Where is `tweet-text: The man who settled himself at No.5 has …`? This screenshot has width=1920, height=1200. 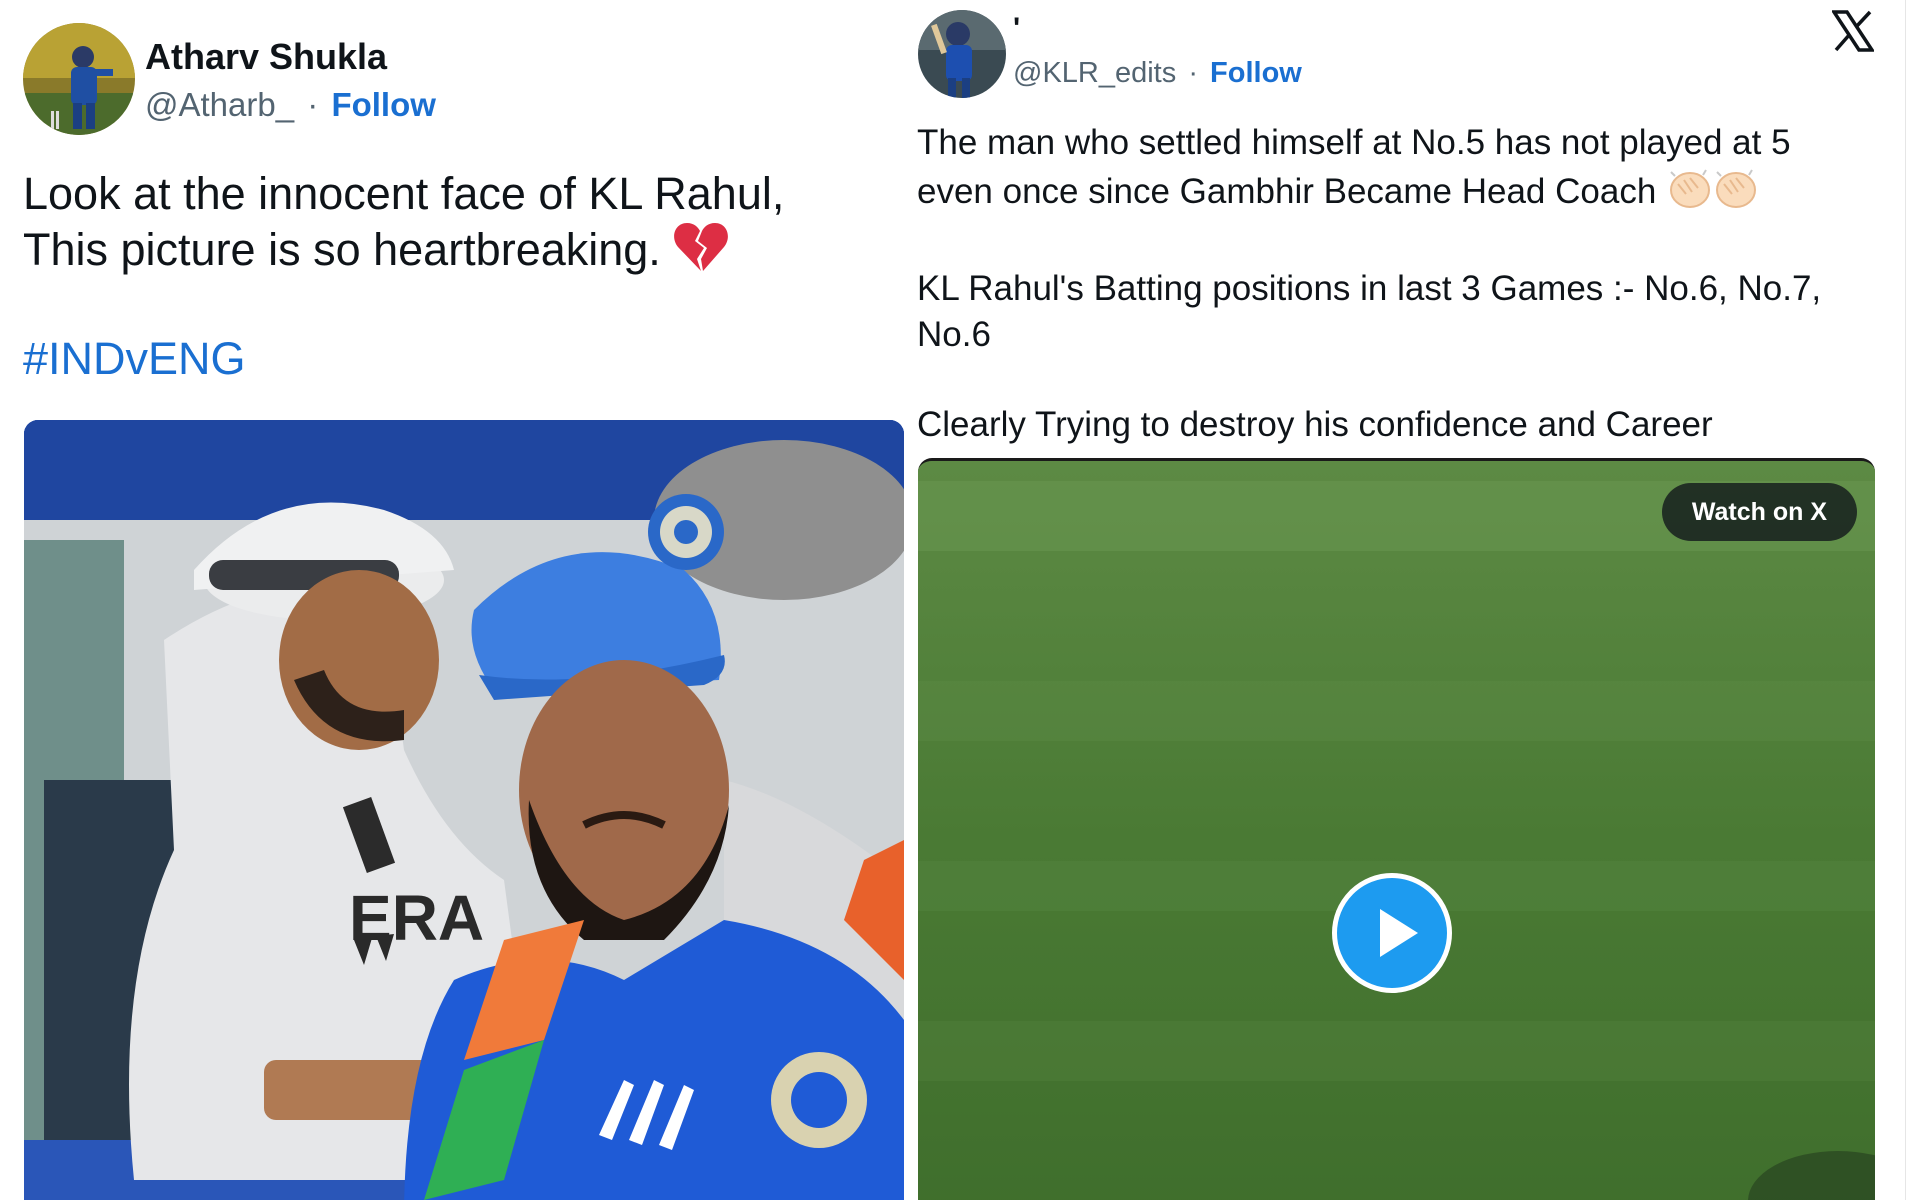
tweet-text: The man who settled himself at No.5 has … is located at coordinates (1387, 284).